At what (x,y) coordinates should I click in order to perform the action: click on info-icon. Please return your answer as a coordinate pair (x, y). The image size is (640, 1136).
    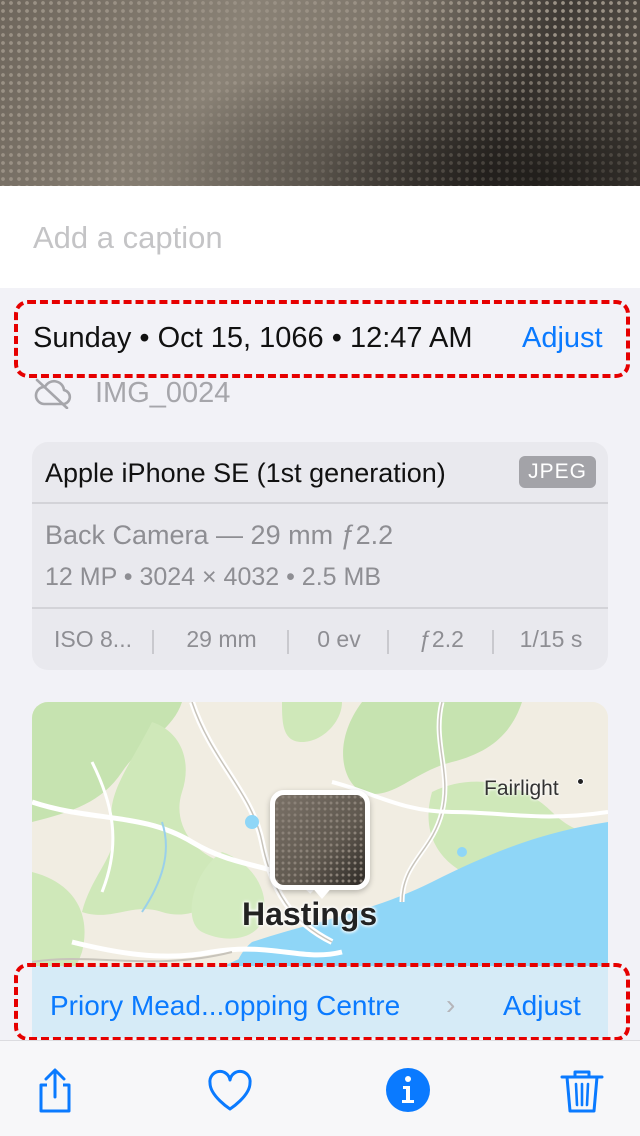
    Looking at the image, I should click on (408, 1090).